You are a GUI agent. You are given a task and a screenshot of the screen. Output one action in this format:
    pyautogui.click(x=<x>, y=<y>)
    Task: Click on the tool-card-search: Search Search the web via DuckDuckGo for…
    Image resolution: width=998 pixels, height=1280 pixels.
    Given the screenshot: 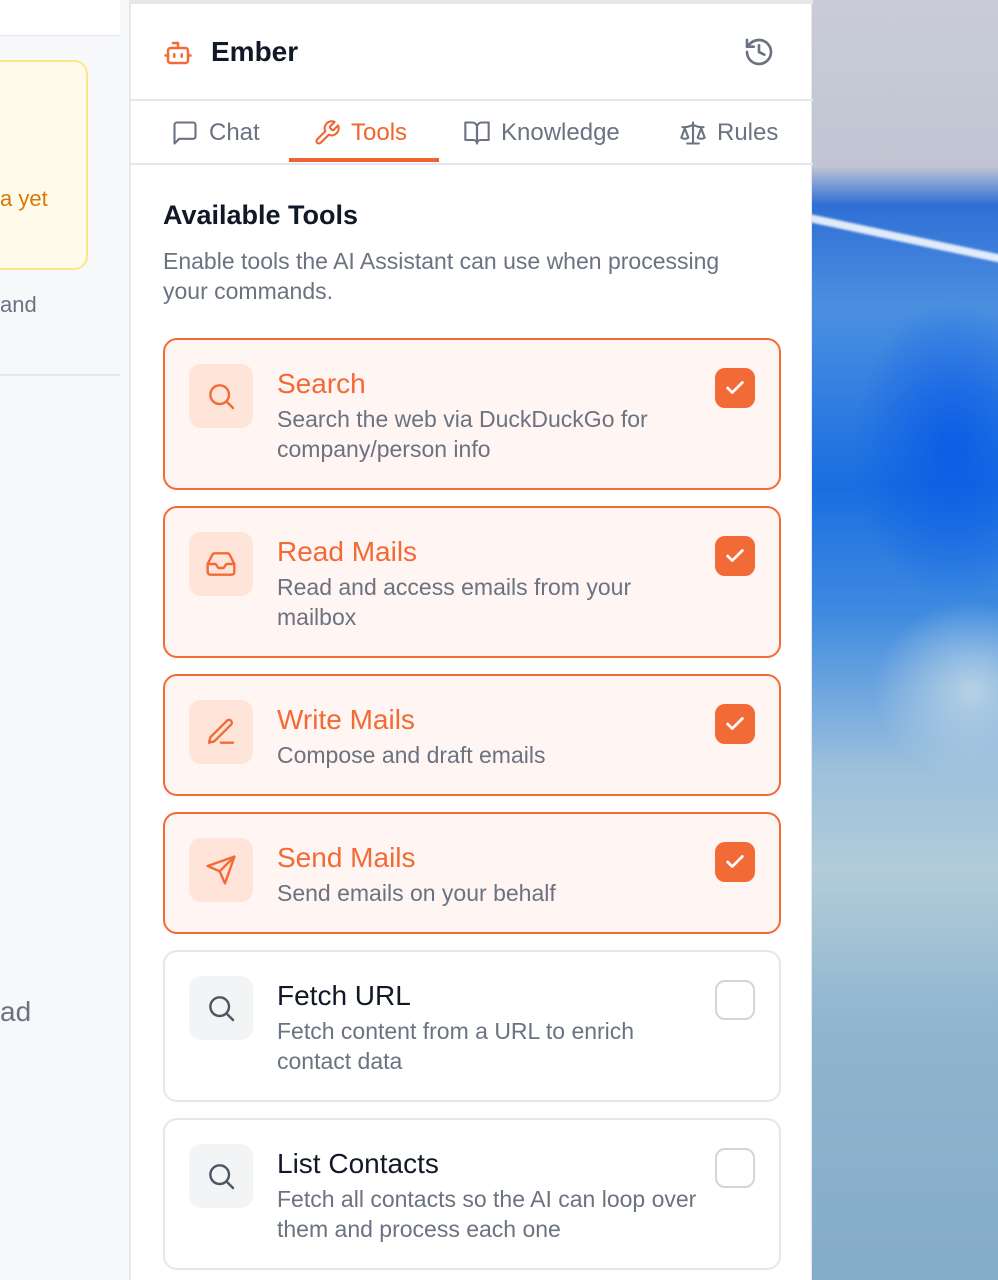 What is the action you would take?
    pyautogui.click(x=472, y=414)
    